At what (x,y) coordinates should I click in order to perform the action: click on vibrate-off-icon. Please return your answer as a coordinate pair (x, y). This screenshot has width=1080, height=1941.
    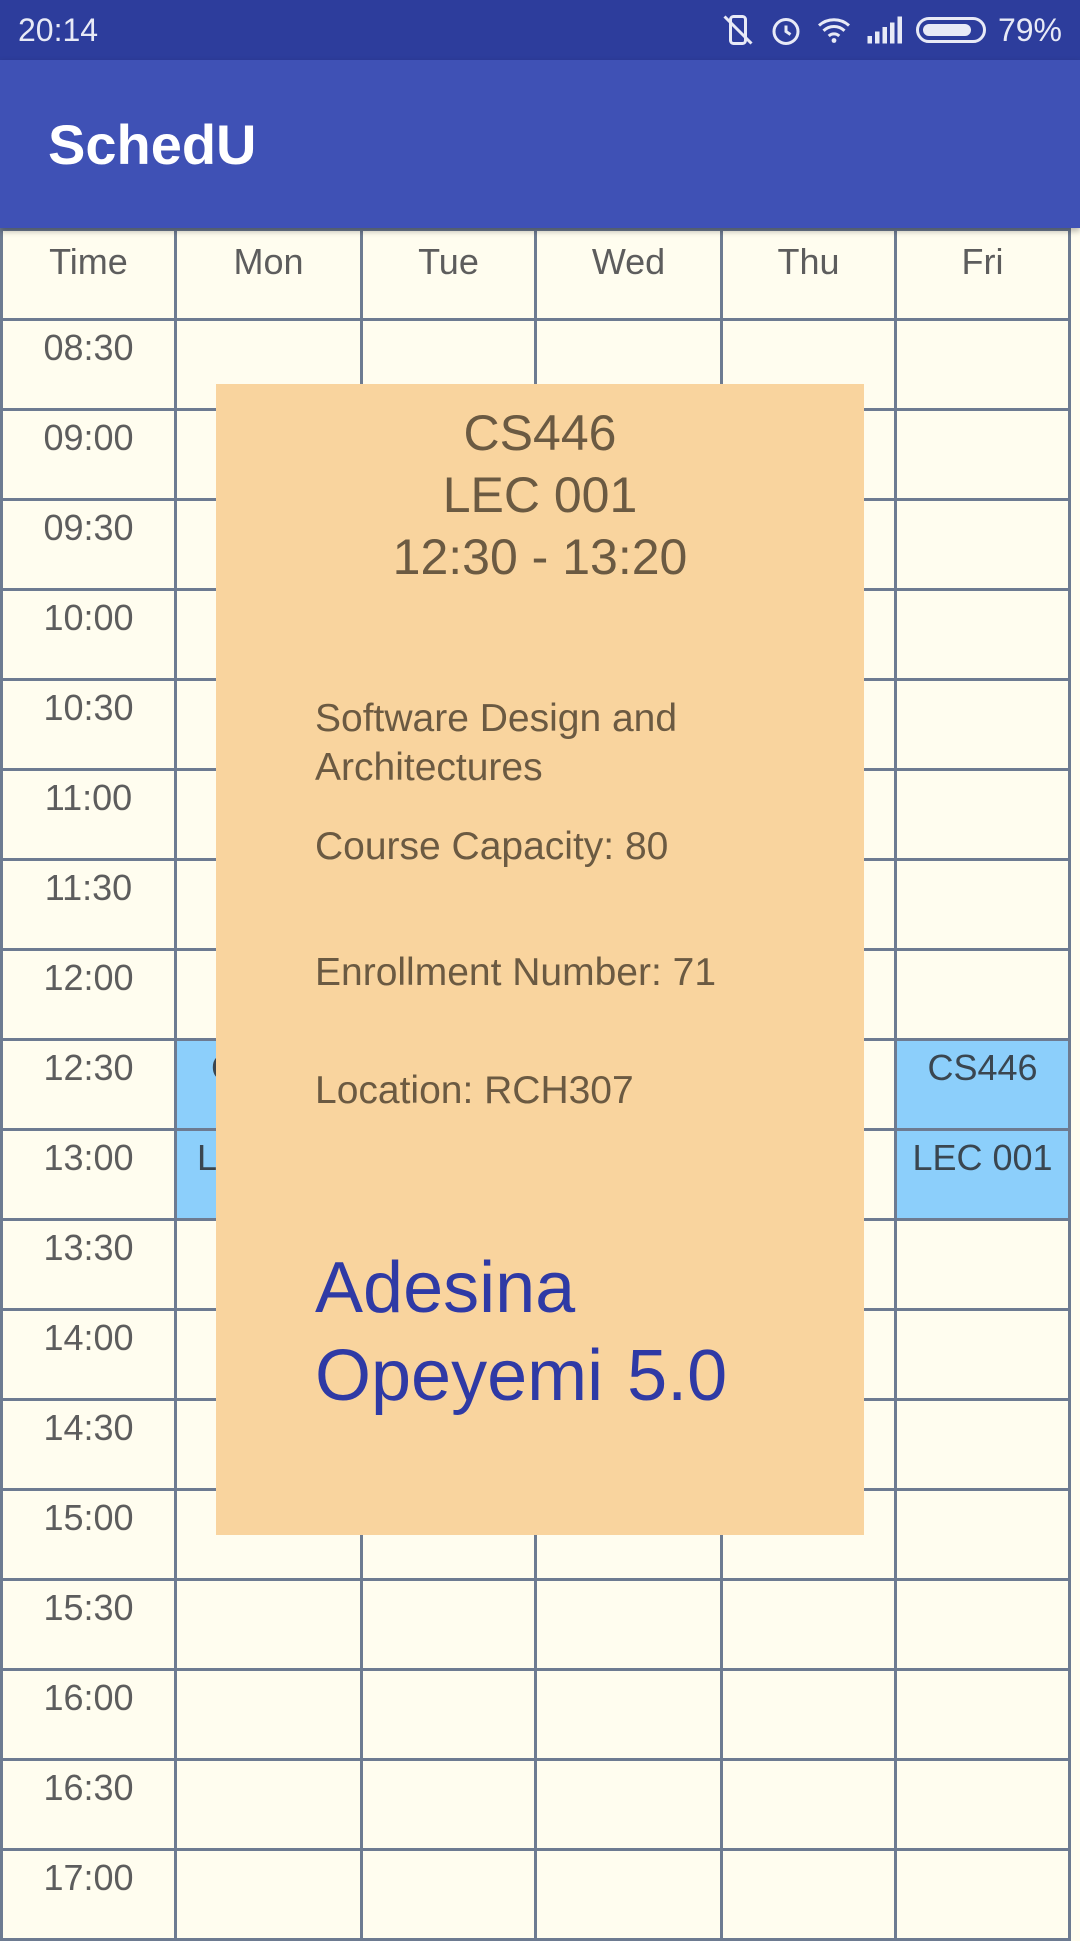
    Looking at the image, I should click on (738, 30).